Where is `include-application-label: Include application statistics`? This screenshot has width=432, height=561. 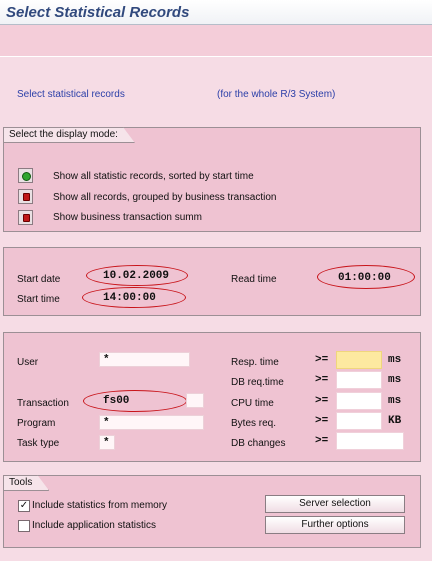
include-application-label: Include application statistics is located at coordinates (94, 525).